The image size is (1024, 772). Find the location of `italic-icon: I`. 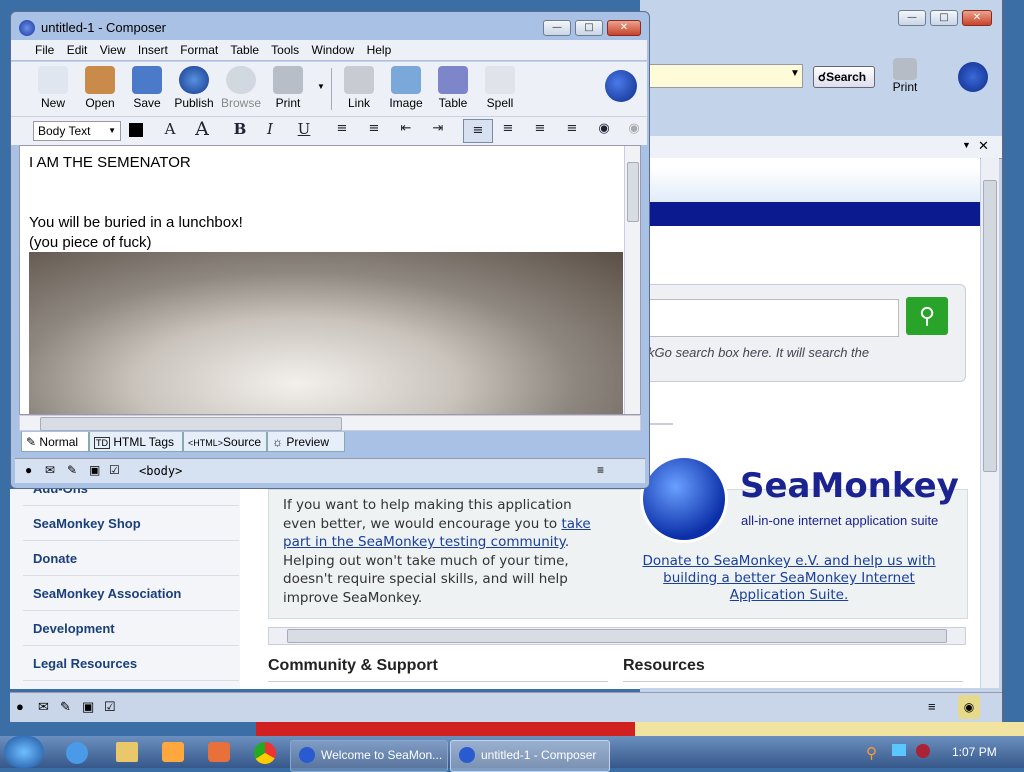

italic-icon: I is located at coordinates (270, 129).